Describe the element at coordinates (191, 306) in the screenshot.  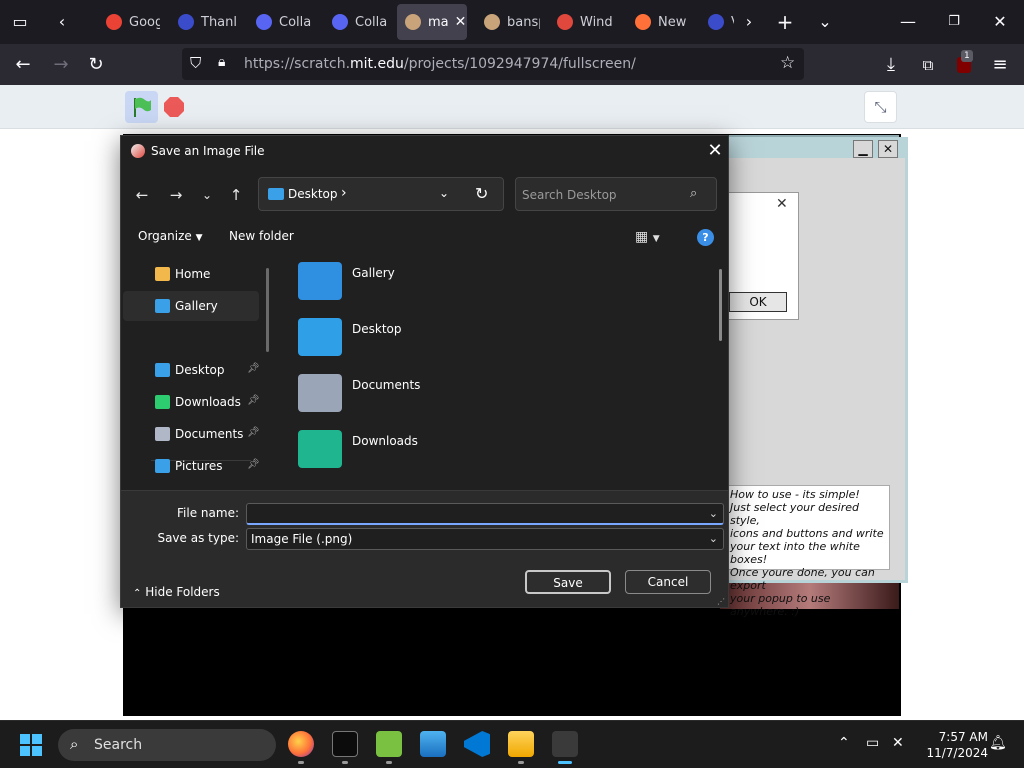
I see `nav-item-gallery: Gallery` at that location.